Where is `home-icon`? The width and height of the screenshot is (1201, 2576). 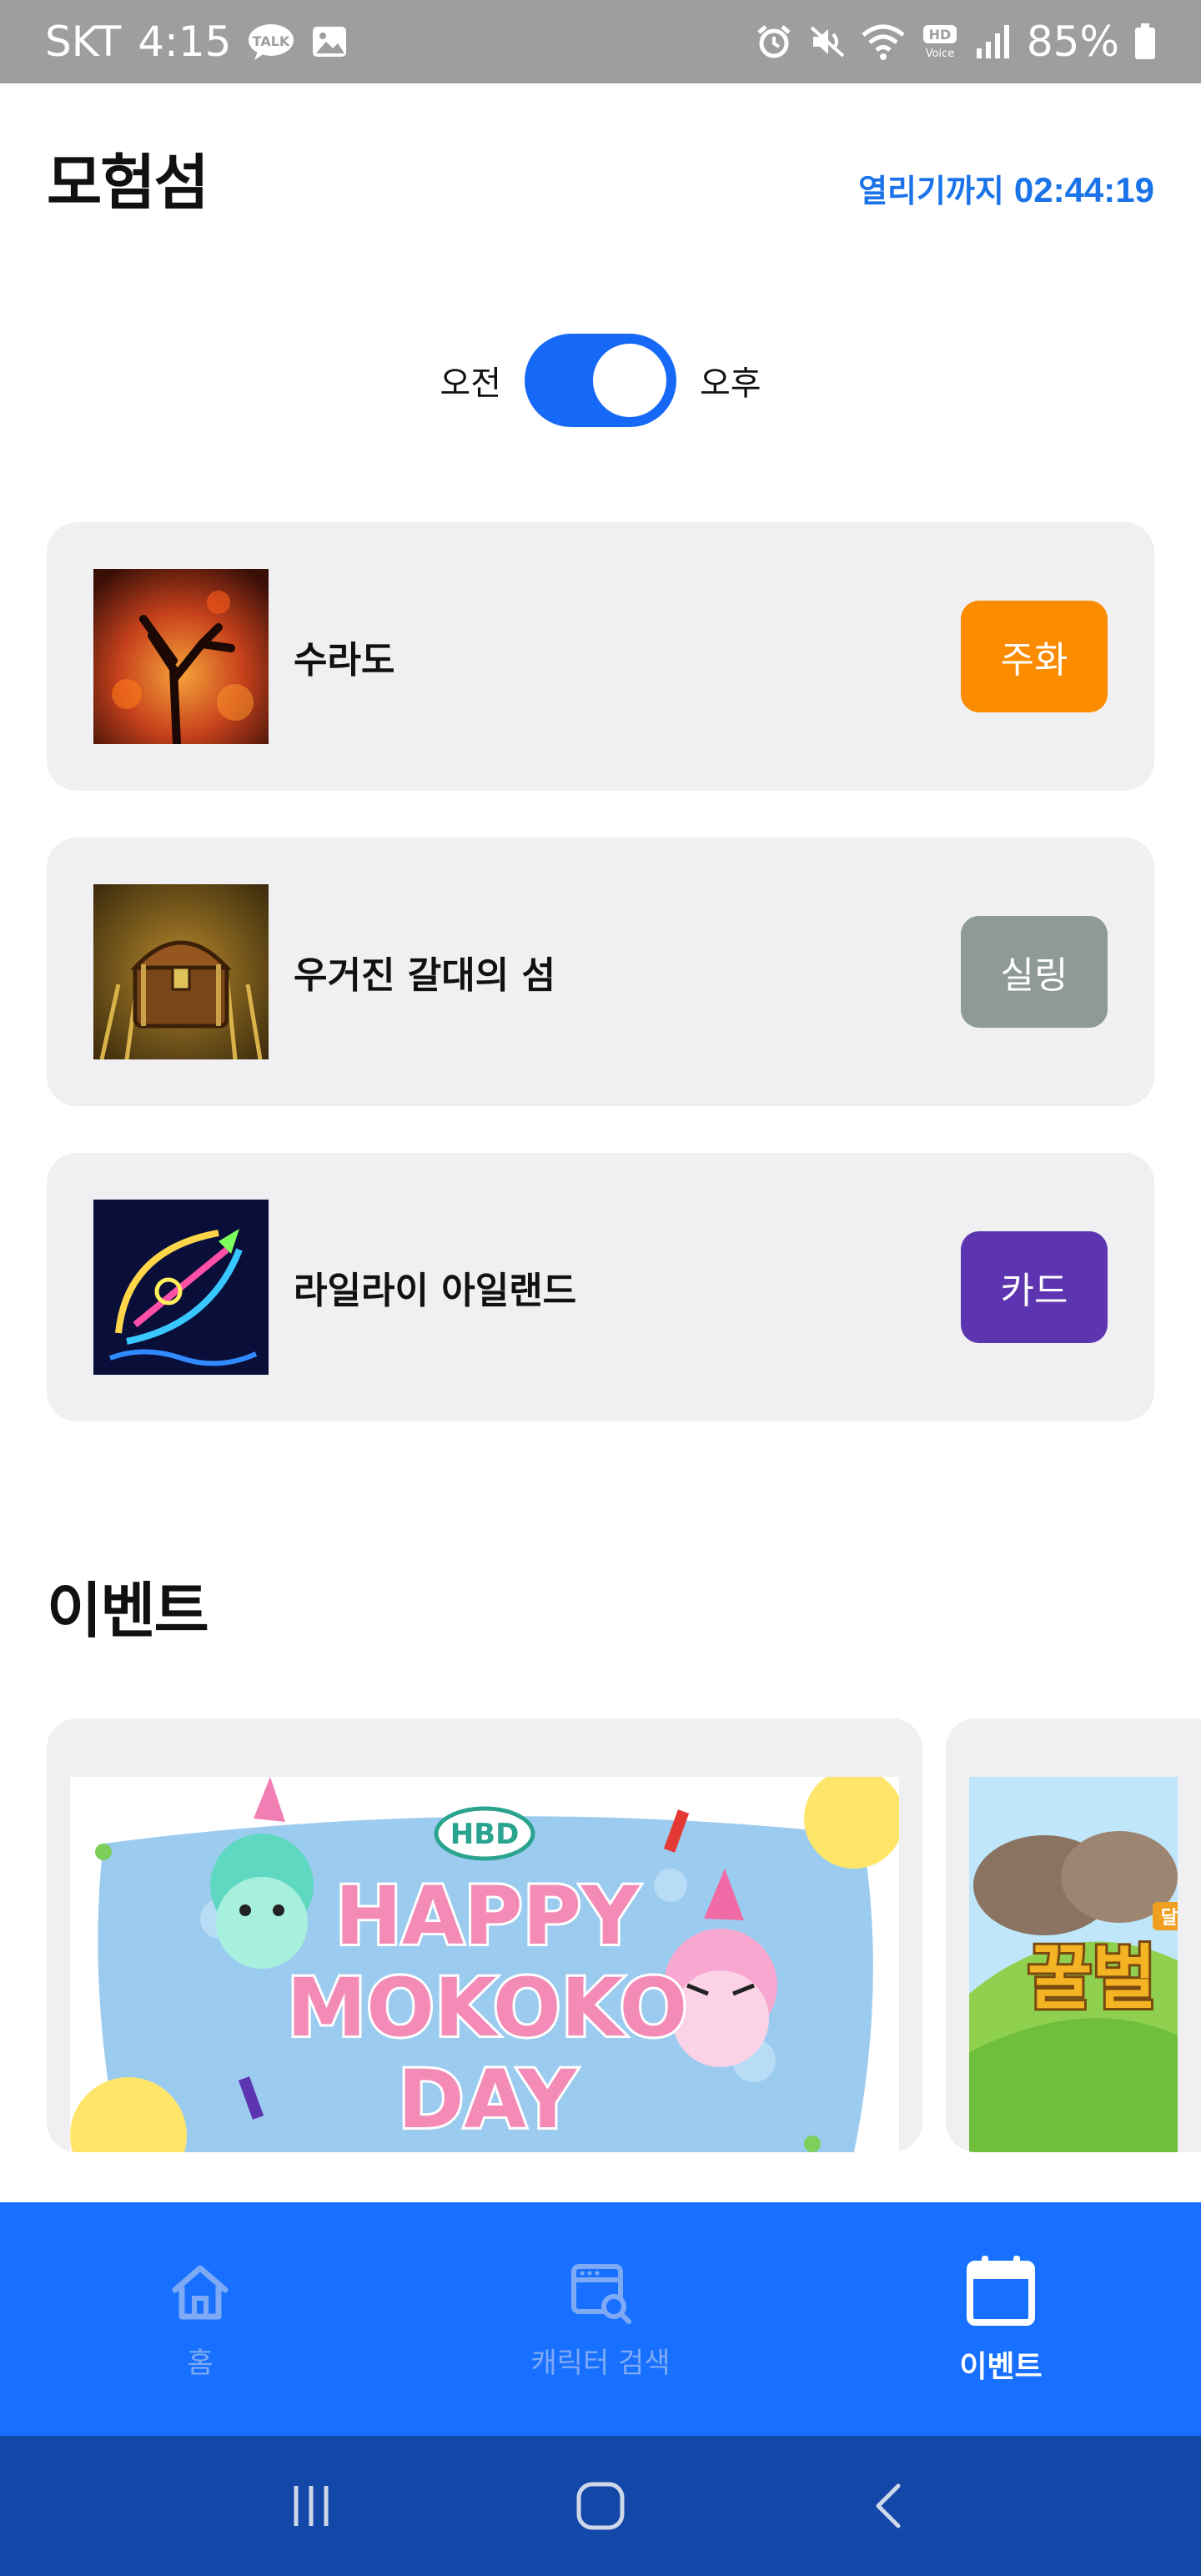 home-icon is located at coordinates (201, 2292).